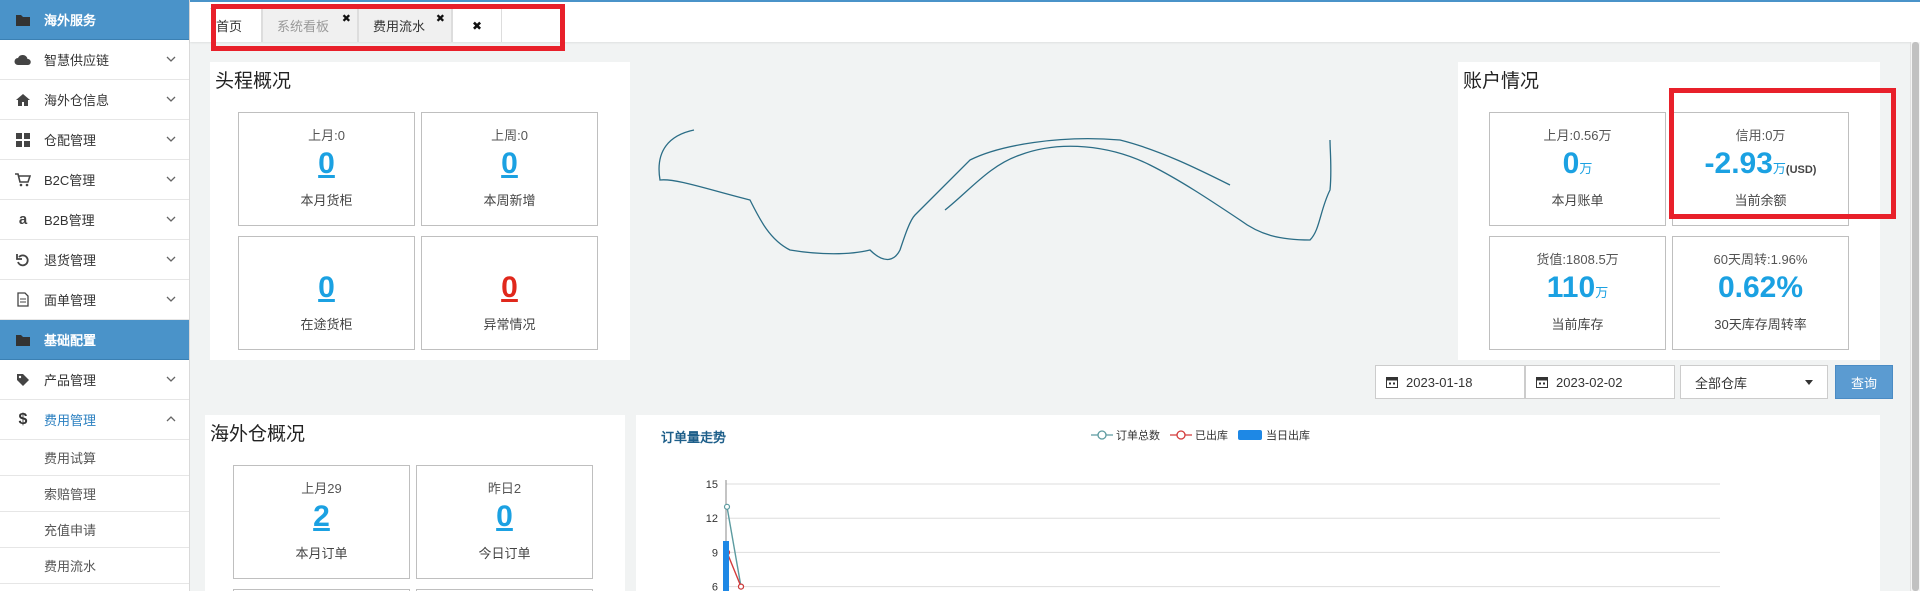 This screenshot has width=1920, height=591. I want to click on sidebar-section-overseas-service: 海外服务, so click(94, 20).